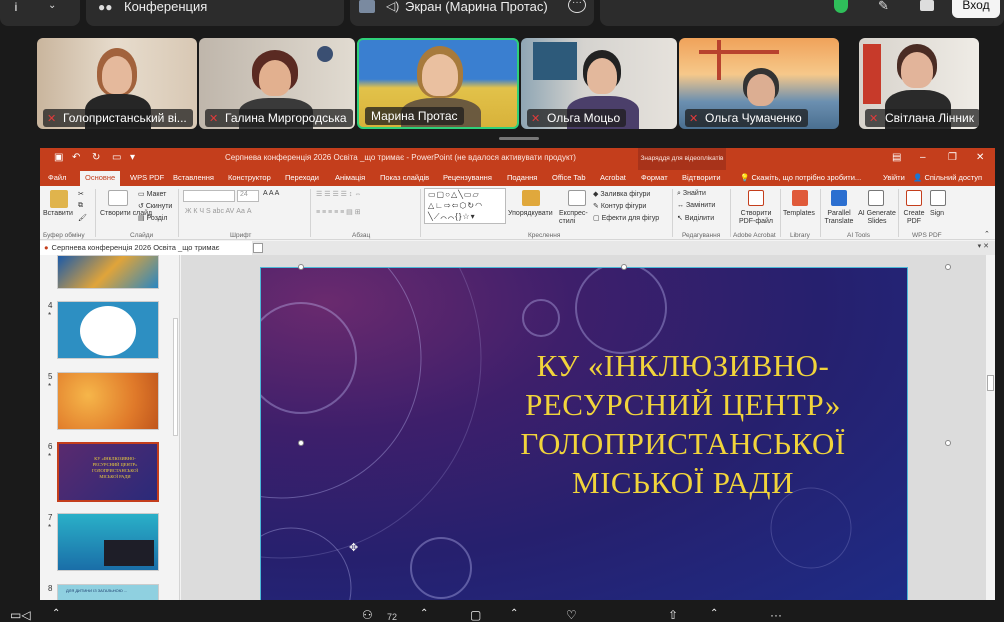 Image resolution: width=1004 pixels, height=622 pixels. I want to click on more-icon: ···, so click(776, 615).